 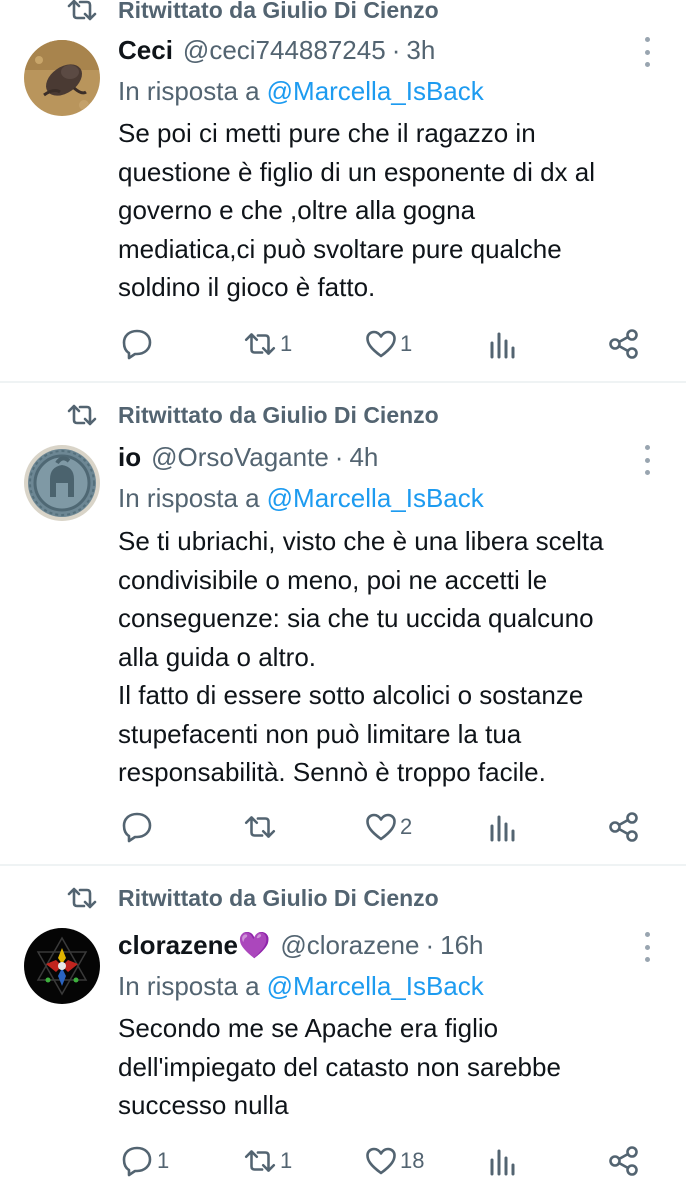 What do you see at coordinates (284, 50) in the screenshot?
I see `user-handle: @ceci744887245` at bounding box center [284, 50].